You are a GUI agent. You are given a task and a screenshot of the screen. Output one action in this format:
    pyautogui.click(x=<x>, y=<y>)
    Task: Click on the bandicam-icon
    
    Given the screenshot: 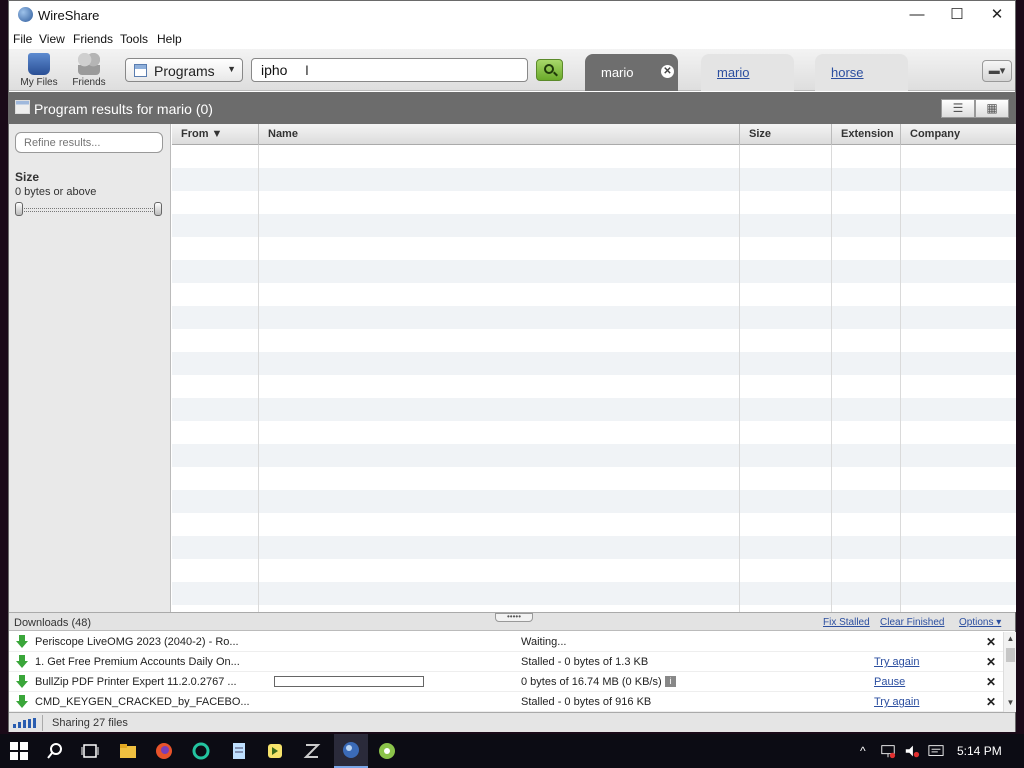 What is the action you would take?
    pyautogui.click(x=275, y=751)
    